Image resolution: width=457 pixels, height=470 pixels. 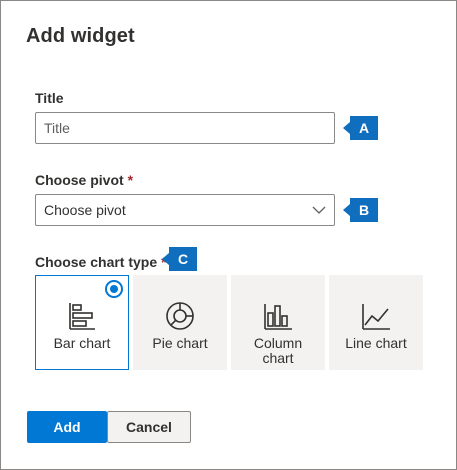 I want to click on chart-option-label: Bar chart, so click(x=82, y=343).